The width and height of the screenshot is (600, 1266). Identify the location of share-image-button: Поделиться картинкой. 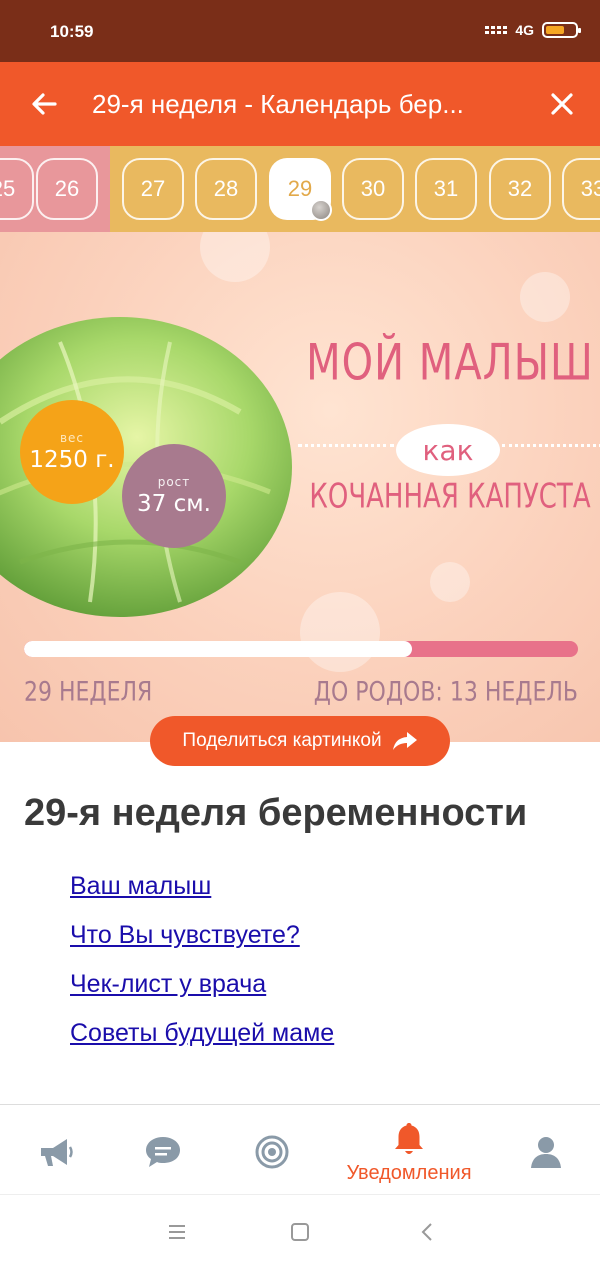
(300, 741).